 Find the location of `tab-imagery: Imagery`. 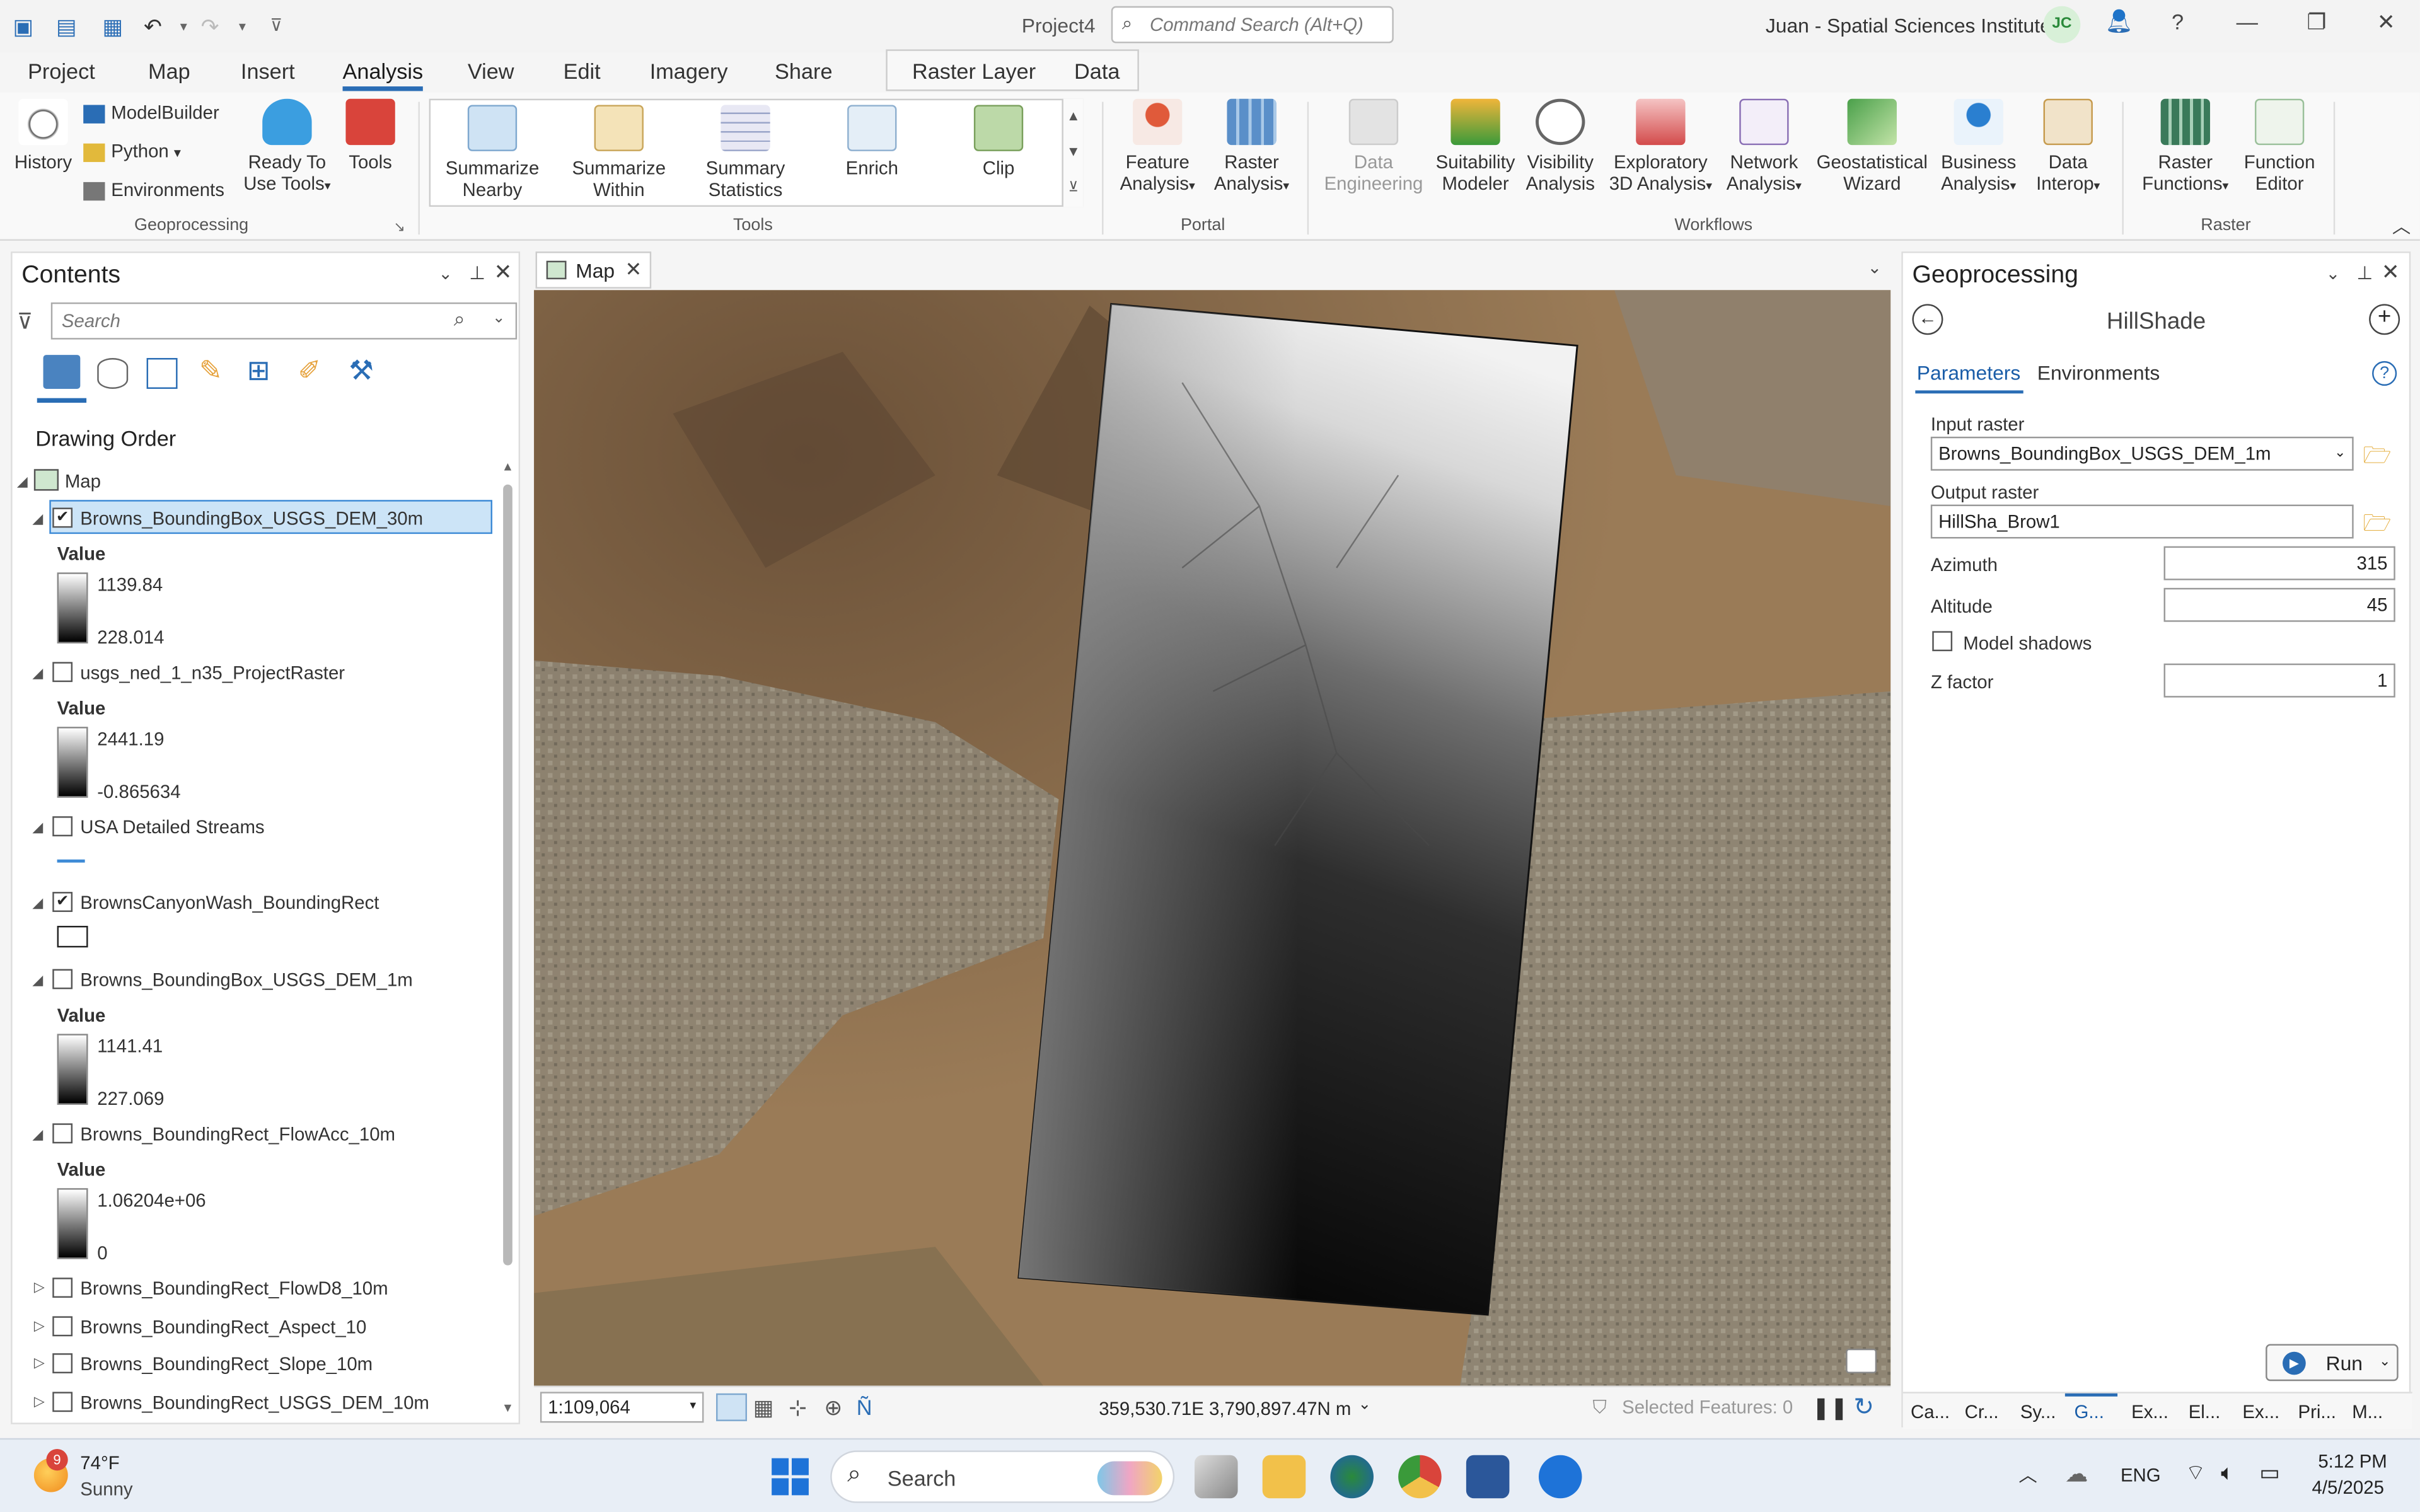

tab-imagery: Imagery is located at coordinates (689, 71).